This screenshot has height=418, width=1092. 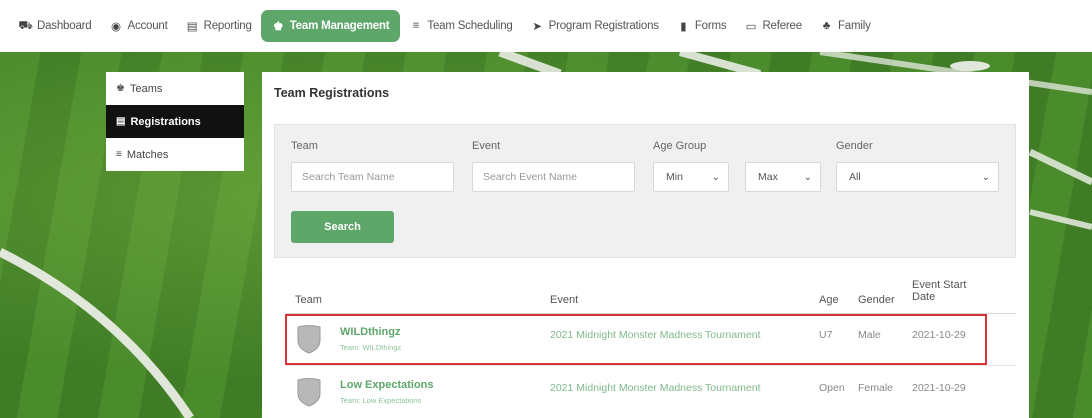 I want to click on gender-filter-label: Gender, so click(x=854, y=146).